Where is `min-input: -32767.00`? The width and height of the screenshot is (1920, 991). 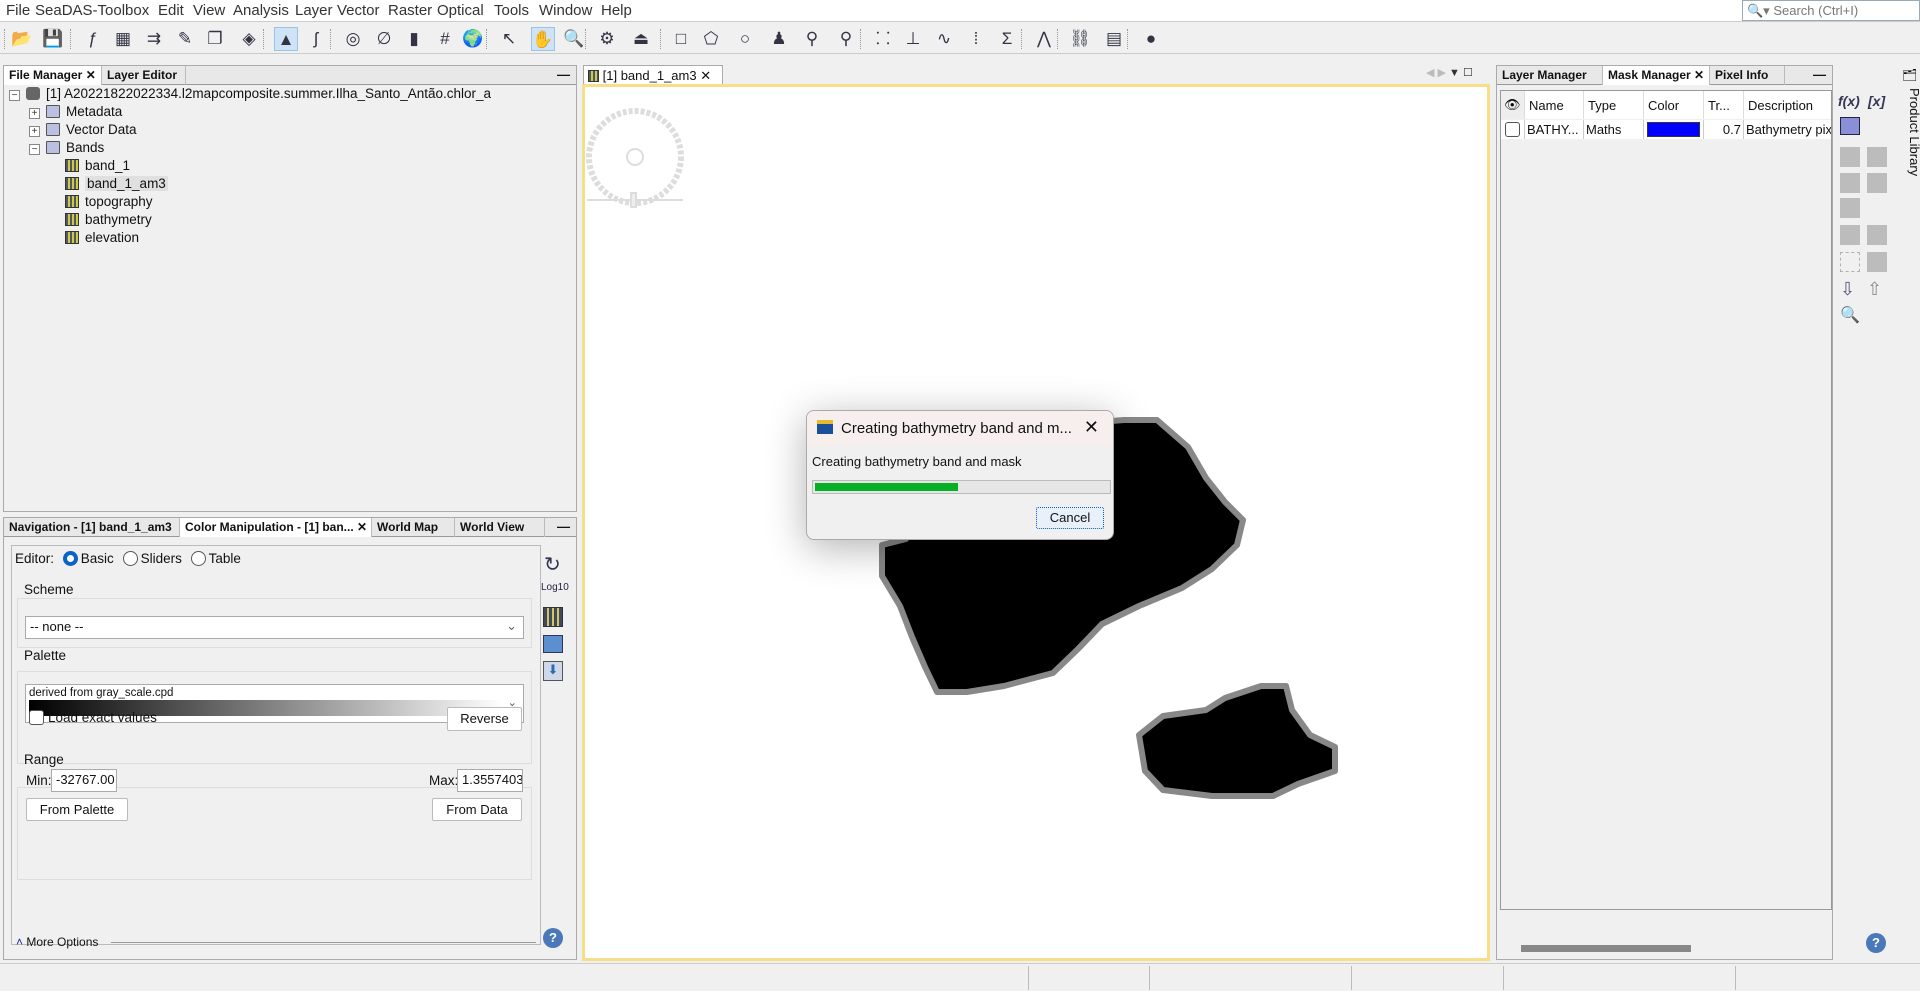
min-input: -32767.00 is located at coordinates (84, 780).